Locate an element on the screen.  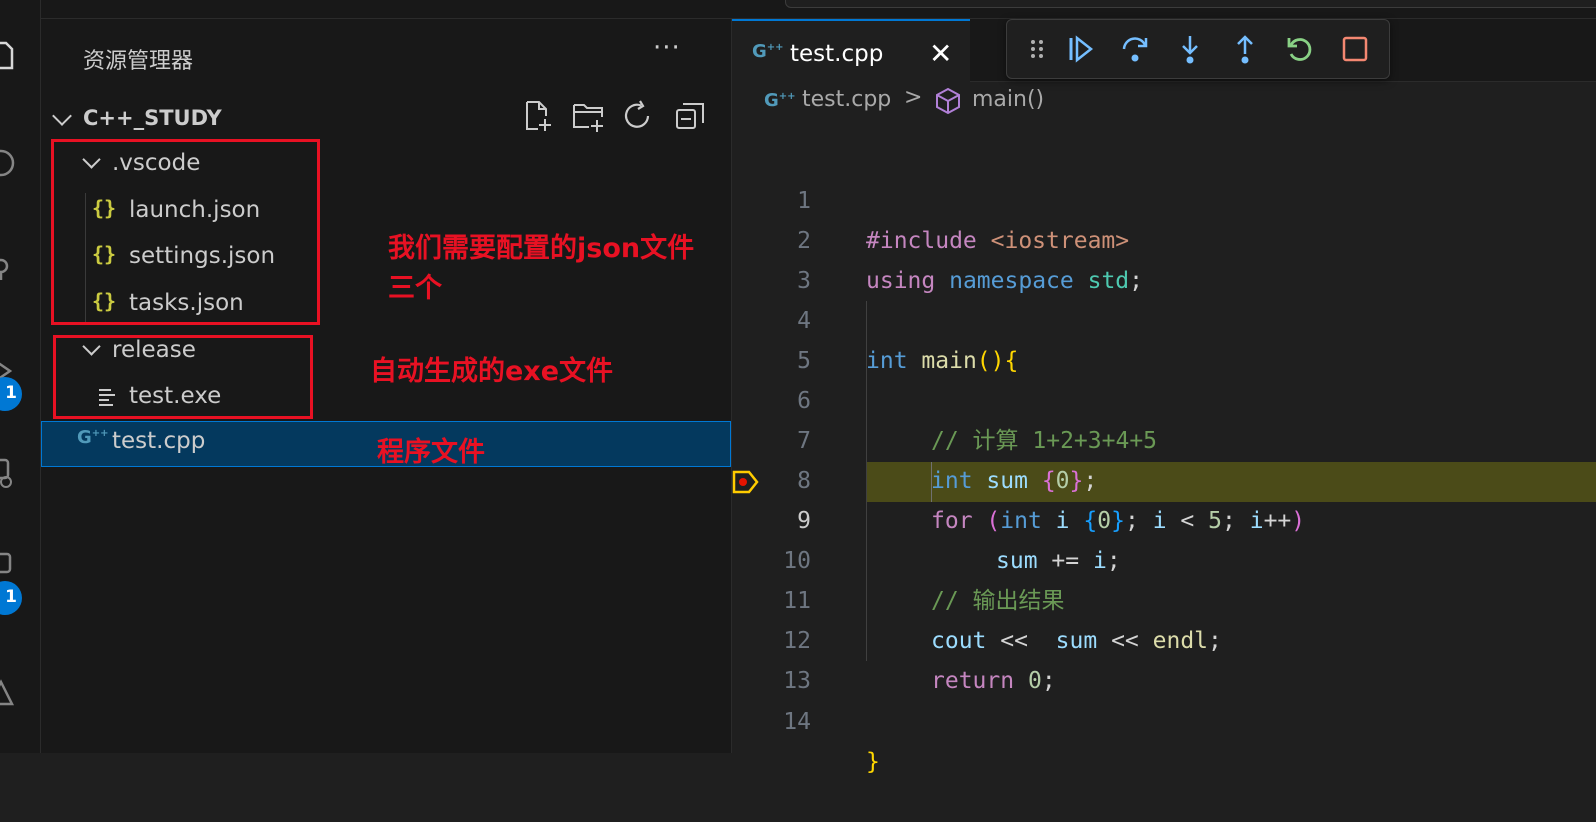
annotation-json-line2: 三个 is located at coordinates (415, 288).